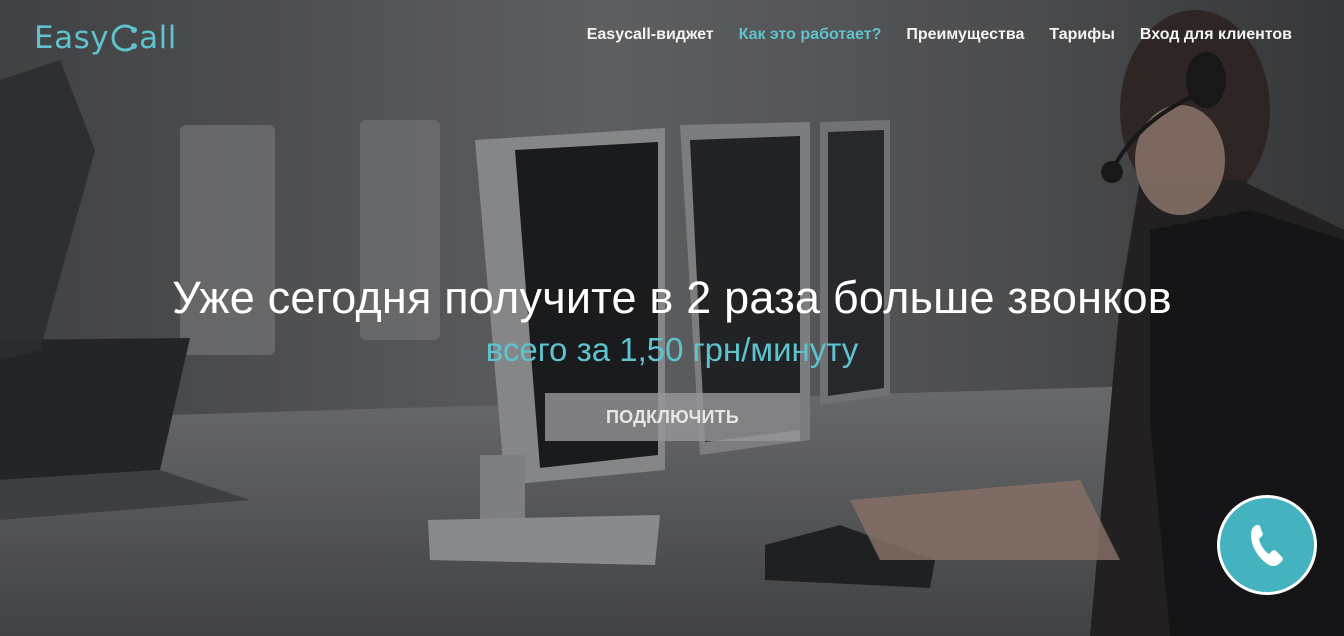  I want to click on phone-icon, so click(1267, 545).